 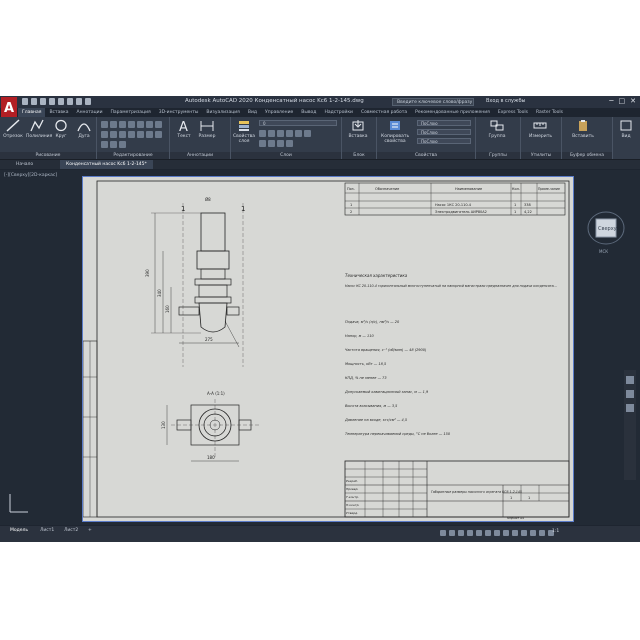 What do you see at coordinates (498, 155) in the screenshot?
I see `groups-panel-title: Группы` at bounding box center [498, 155].